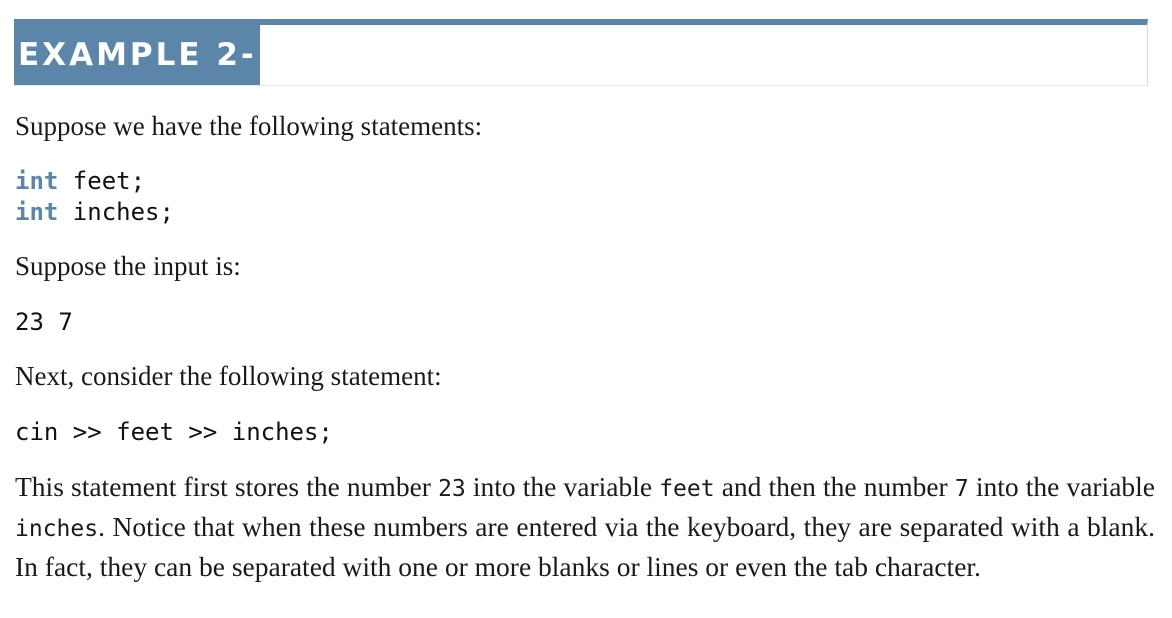 The width and height of the screenshot is (1172, 618). I want to click on declaration-line: int feet;, so click(80, 181).